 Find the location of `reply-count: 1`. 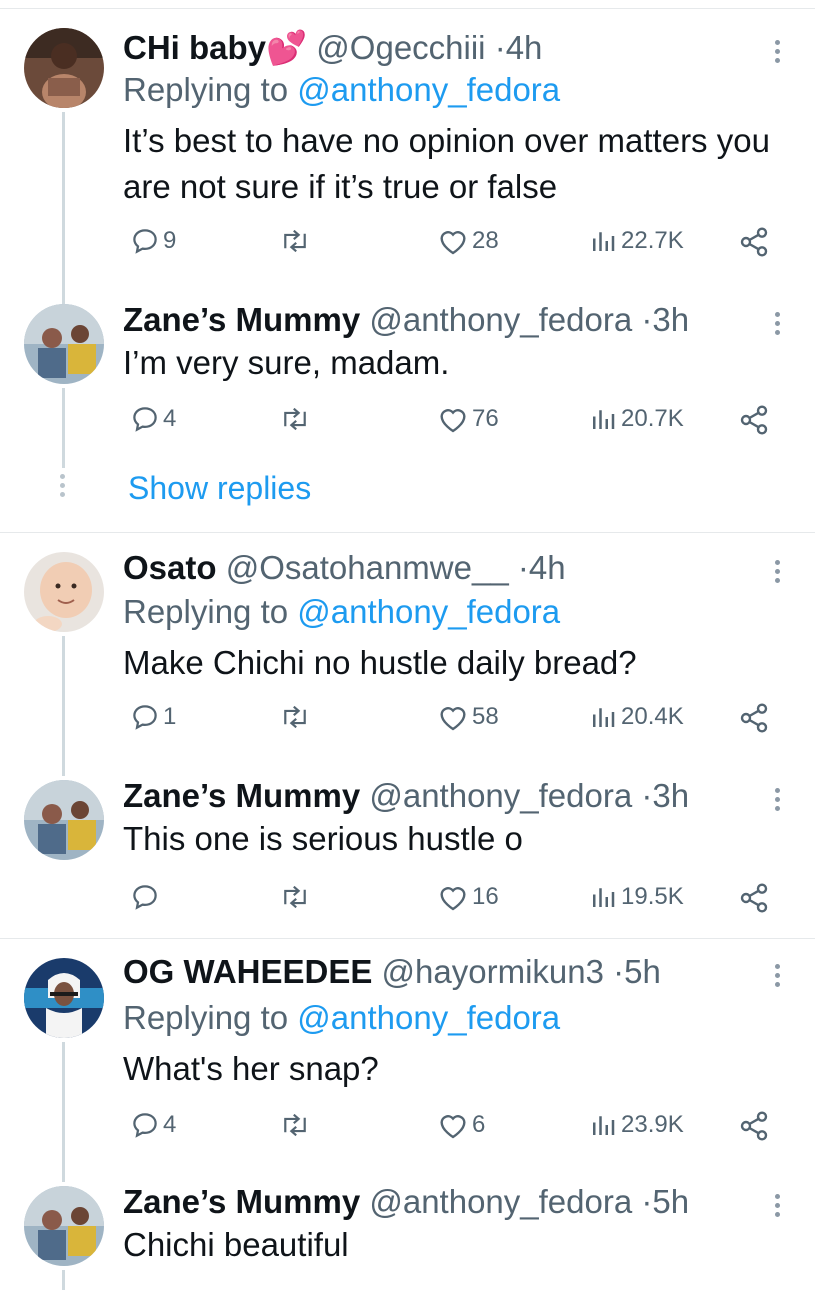

reply-count: 1 is located at coordinates (170, 716).